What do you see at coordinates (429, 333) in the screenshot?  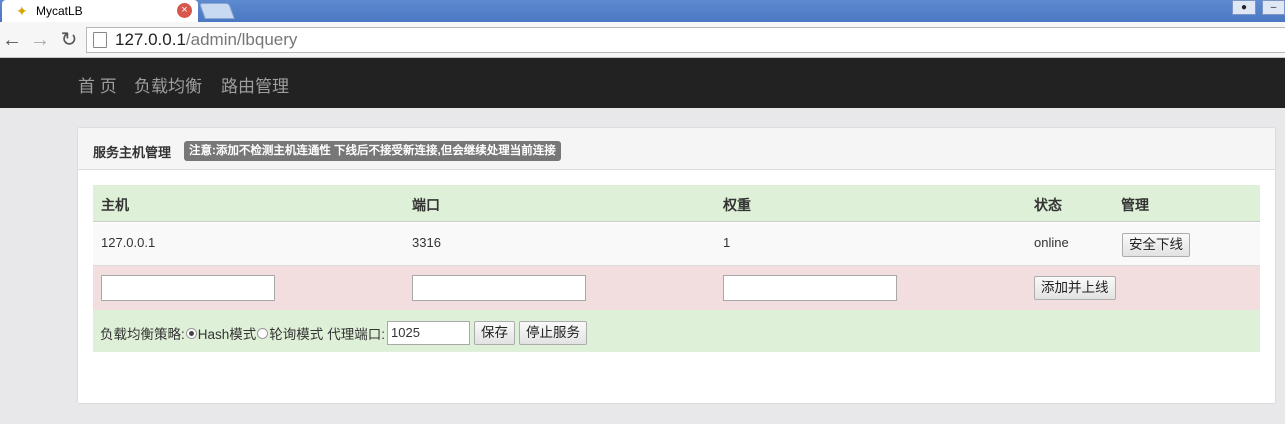 I see `proxy-port-input: 1025` at bounding box center [429, 333].